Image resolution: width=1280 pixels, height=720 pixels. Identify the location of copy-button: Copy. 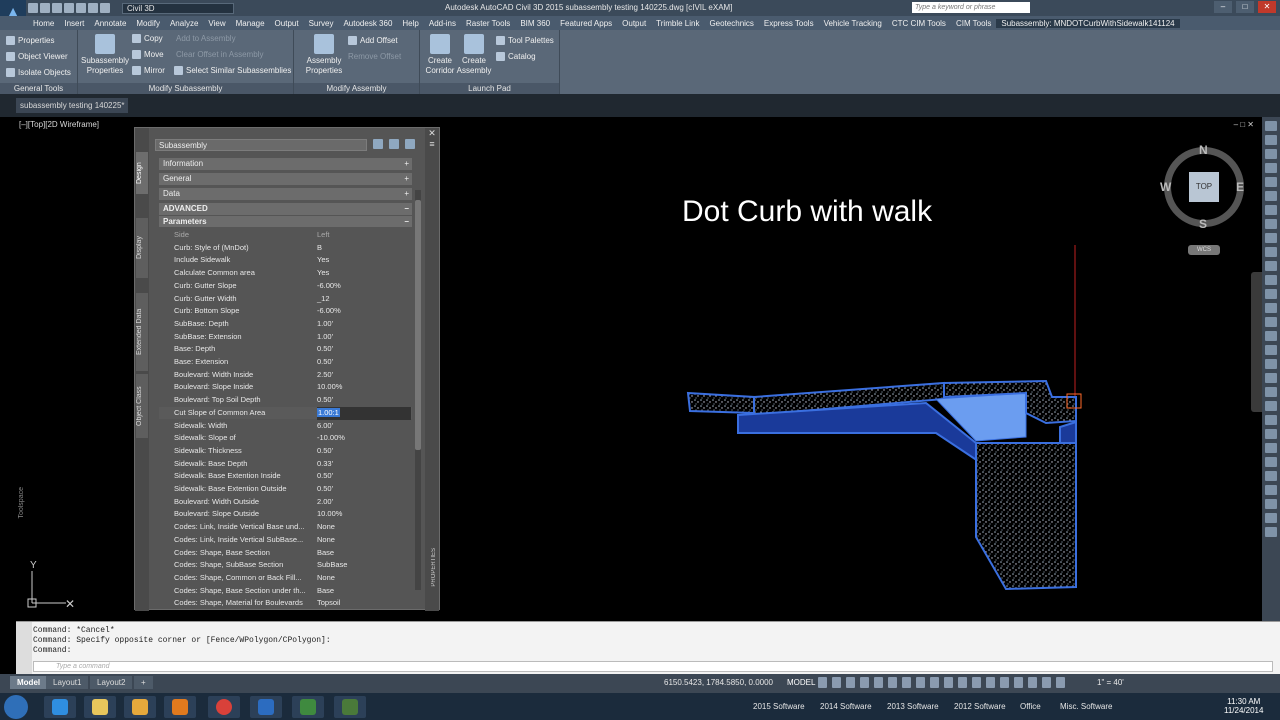
(147, 38).